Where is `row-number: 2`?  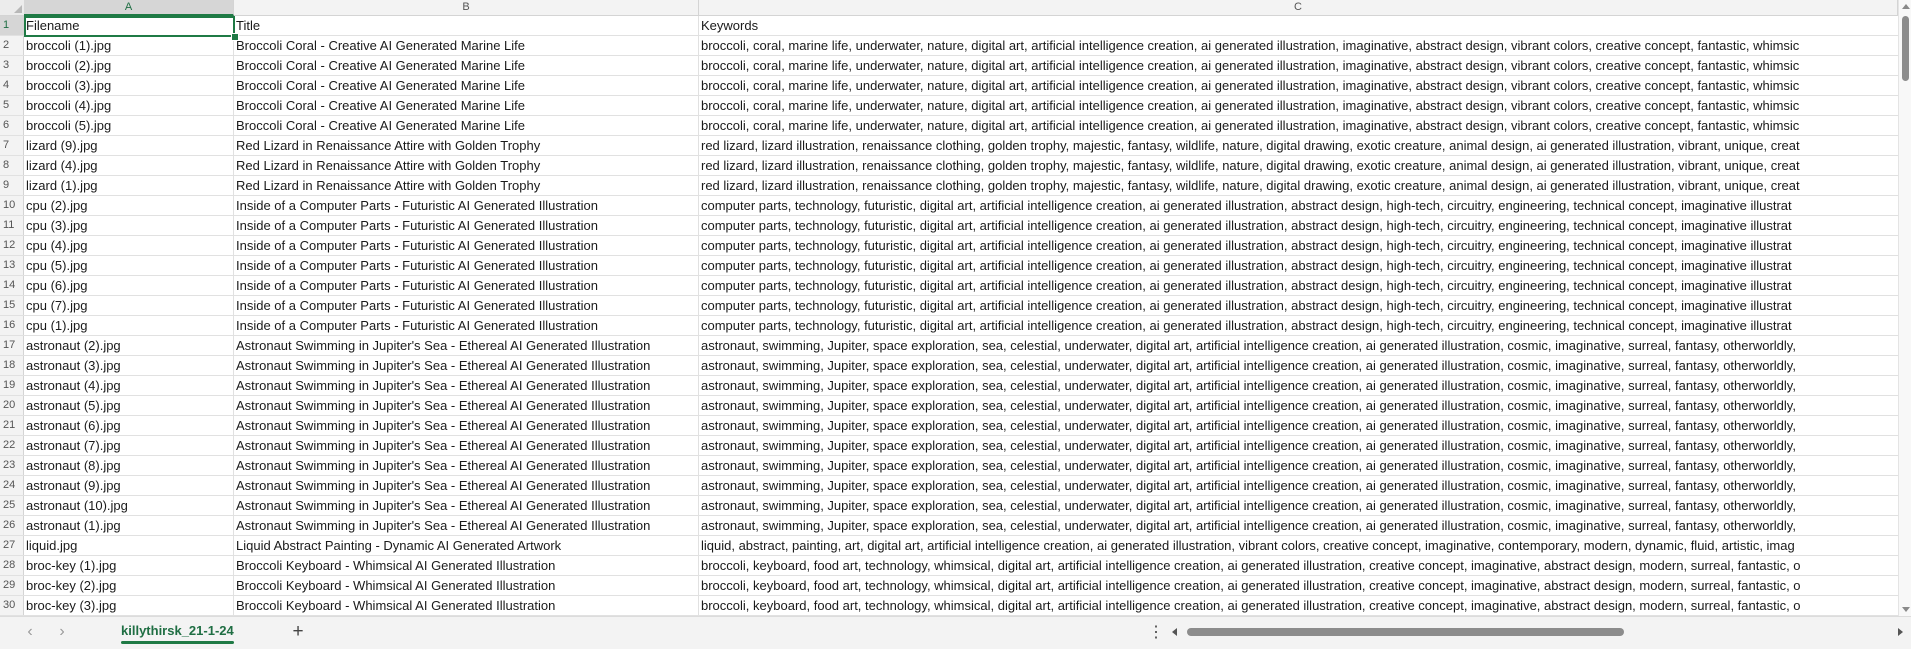
row-number: 2 is located at coordinates (12, 45).